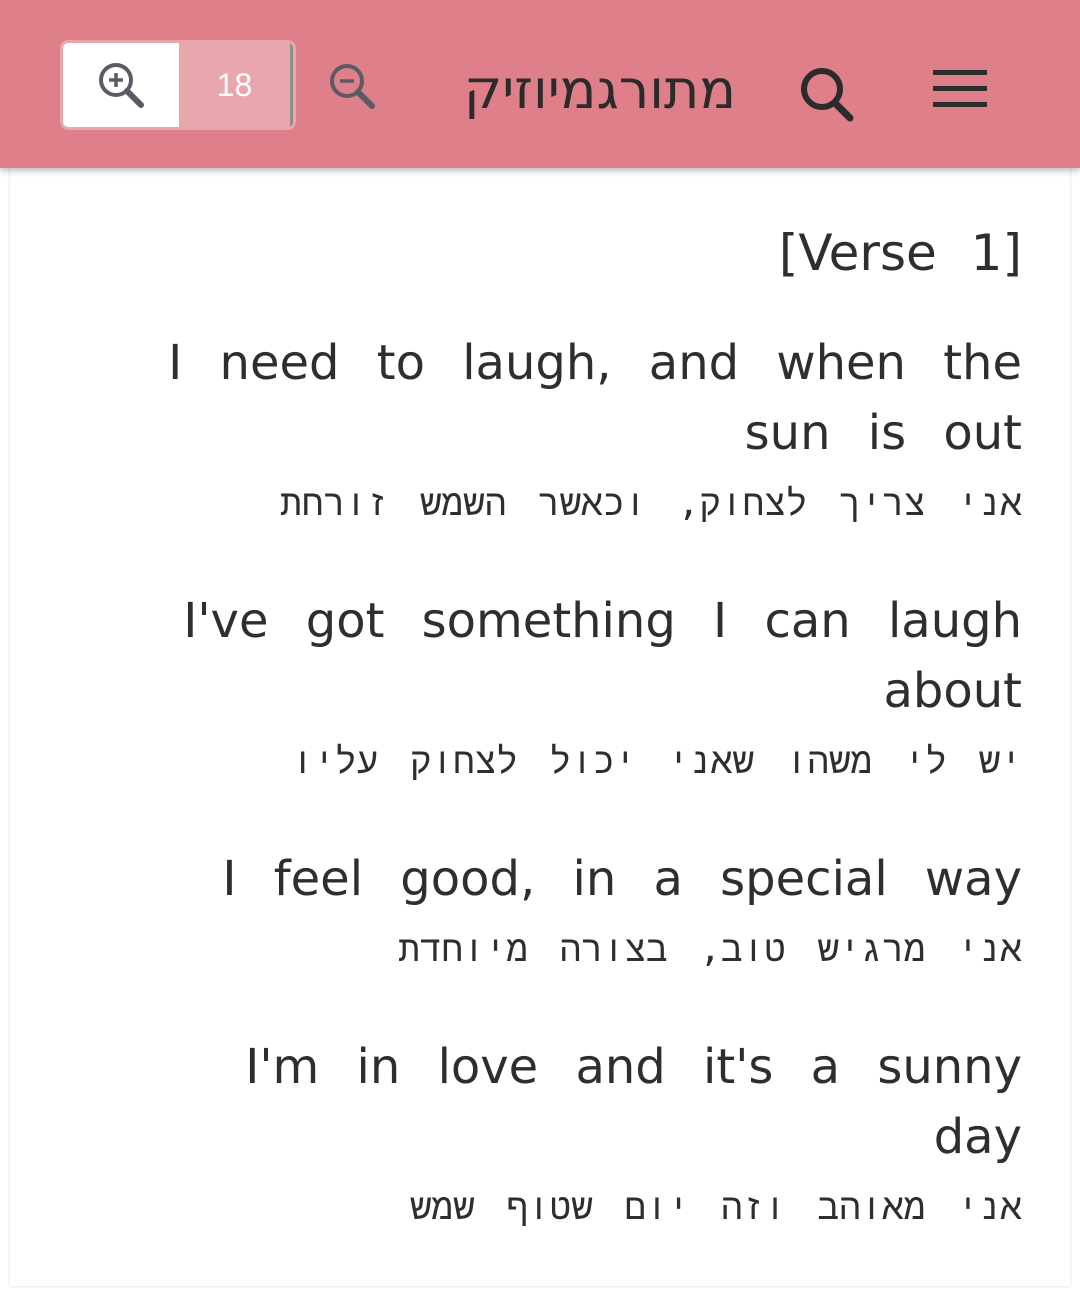  What do you see at coordinates (622, 879) in the screenshot?
I see `lyric-line-original: I feel good, in a special way` at bounding box center [622, 879].